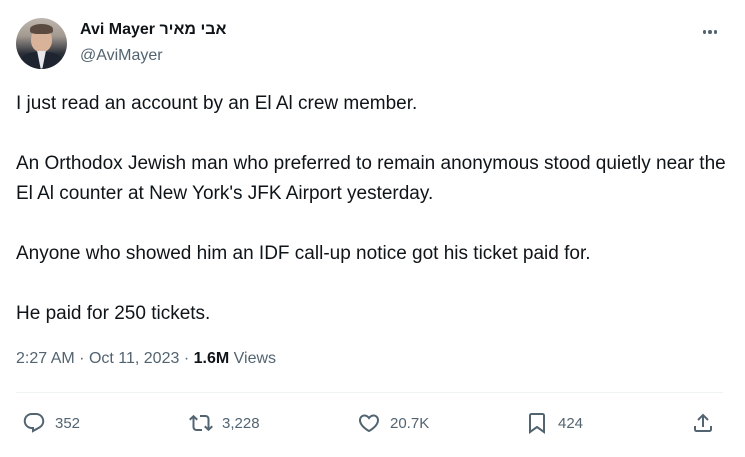 The height and width of the screenshot is (457, 745). What do you see at coordinates (369, 423) in the screenshot?
I see `heart-icon` at bounding box center [369, 423].